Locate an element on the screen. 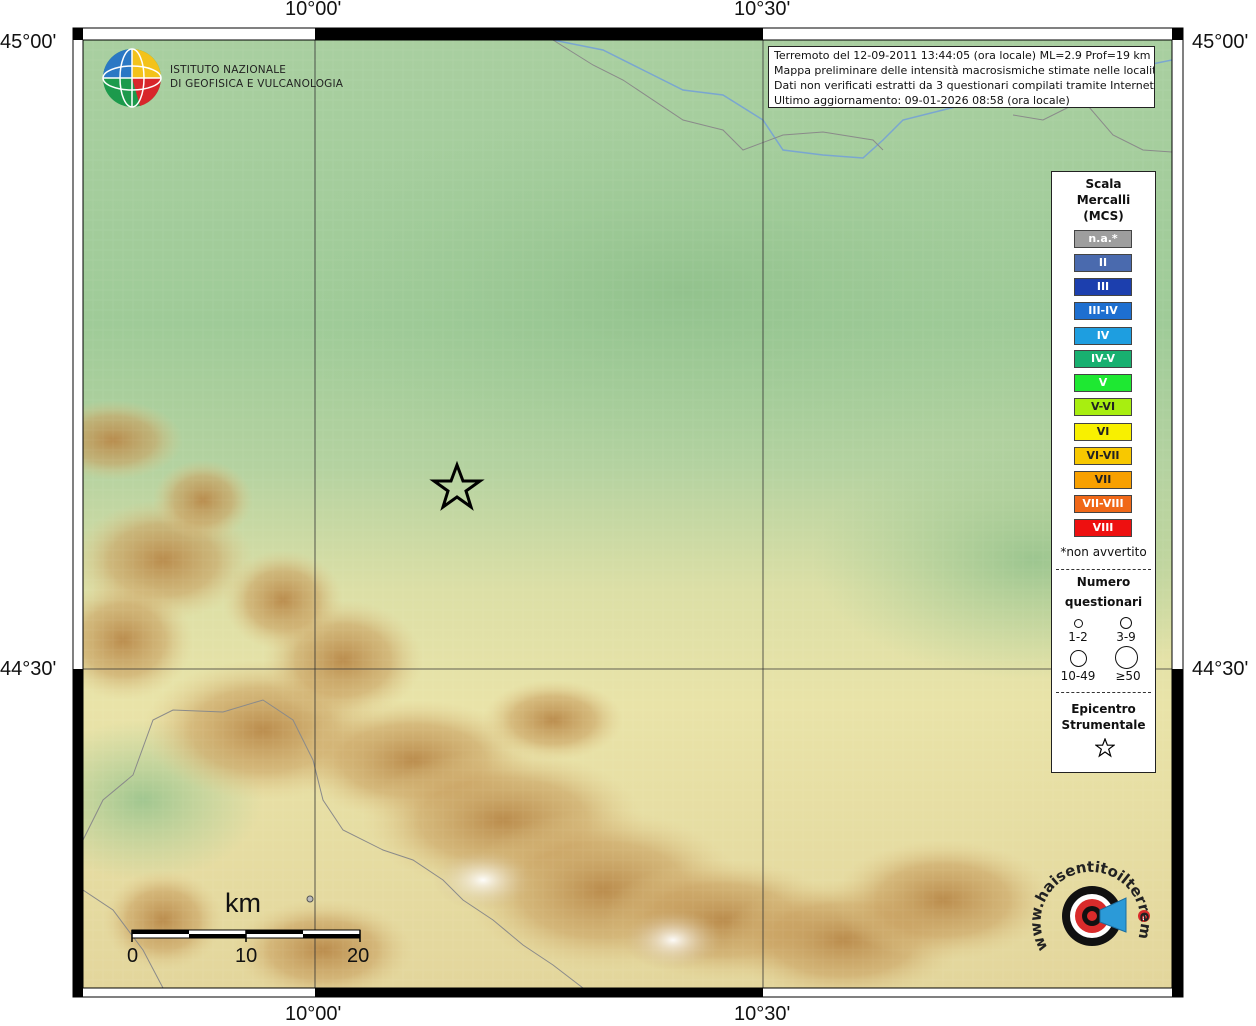  logo-text-line2: DI GEOFISICA E VULCANOLOGIA is located at coordinates (257, 84).